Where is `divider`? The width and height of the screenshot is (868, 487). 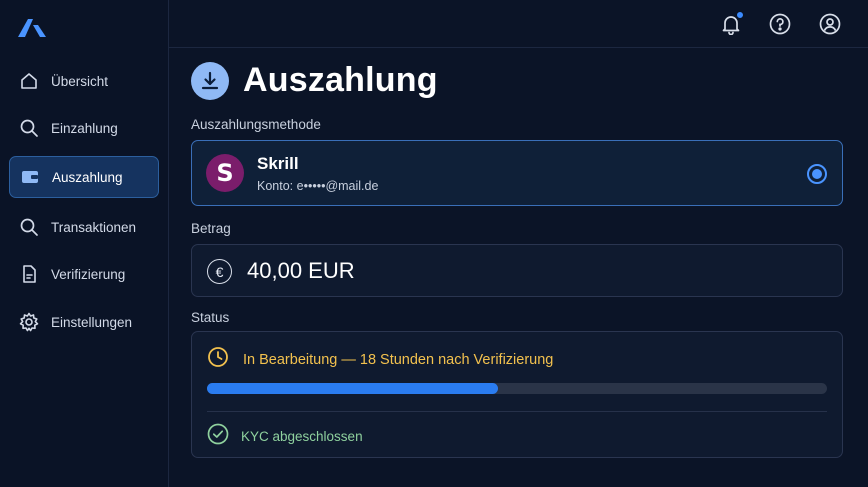
divider is located at coordinates (517, 411).